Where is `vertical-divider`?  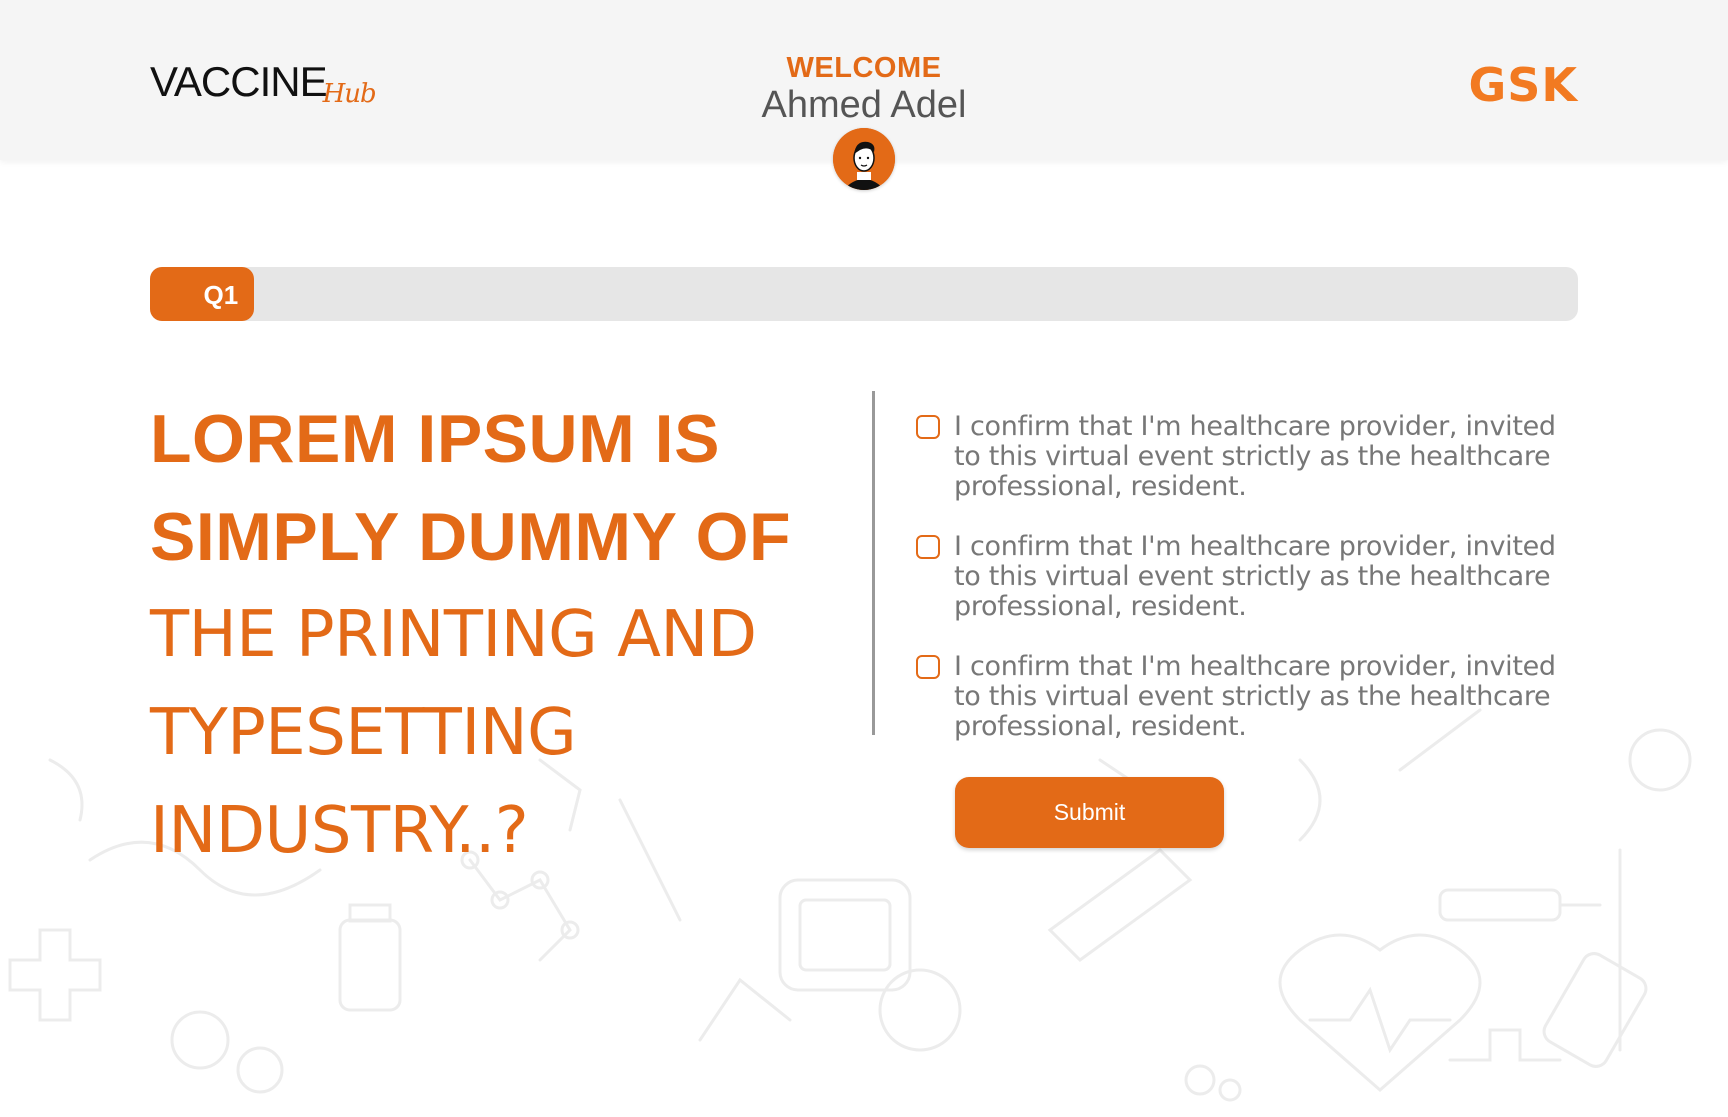
vertical-divider is located at coordinates (873, 563).